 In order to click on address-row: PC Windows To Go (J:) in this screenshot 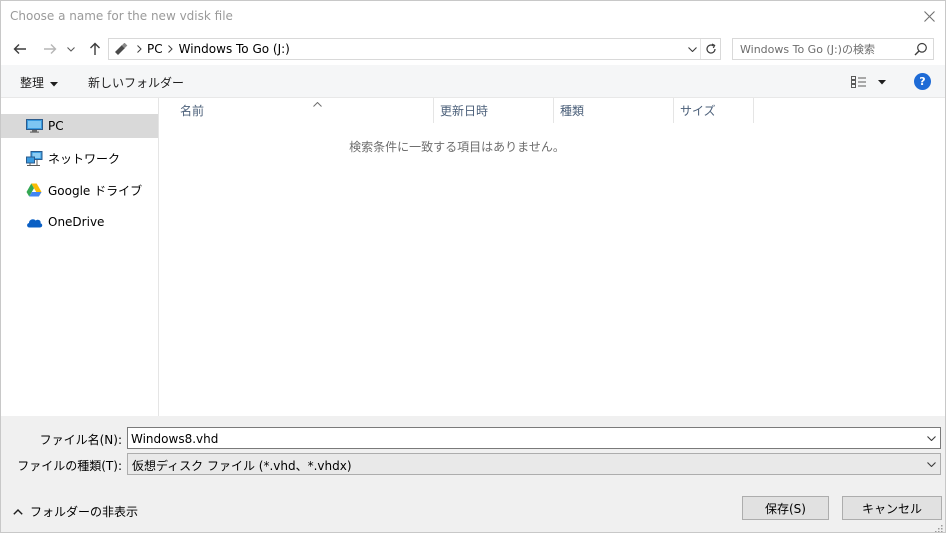, I will do `click(473, 49)`.